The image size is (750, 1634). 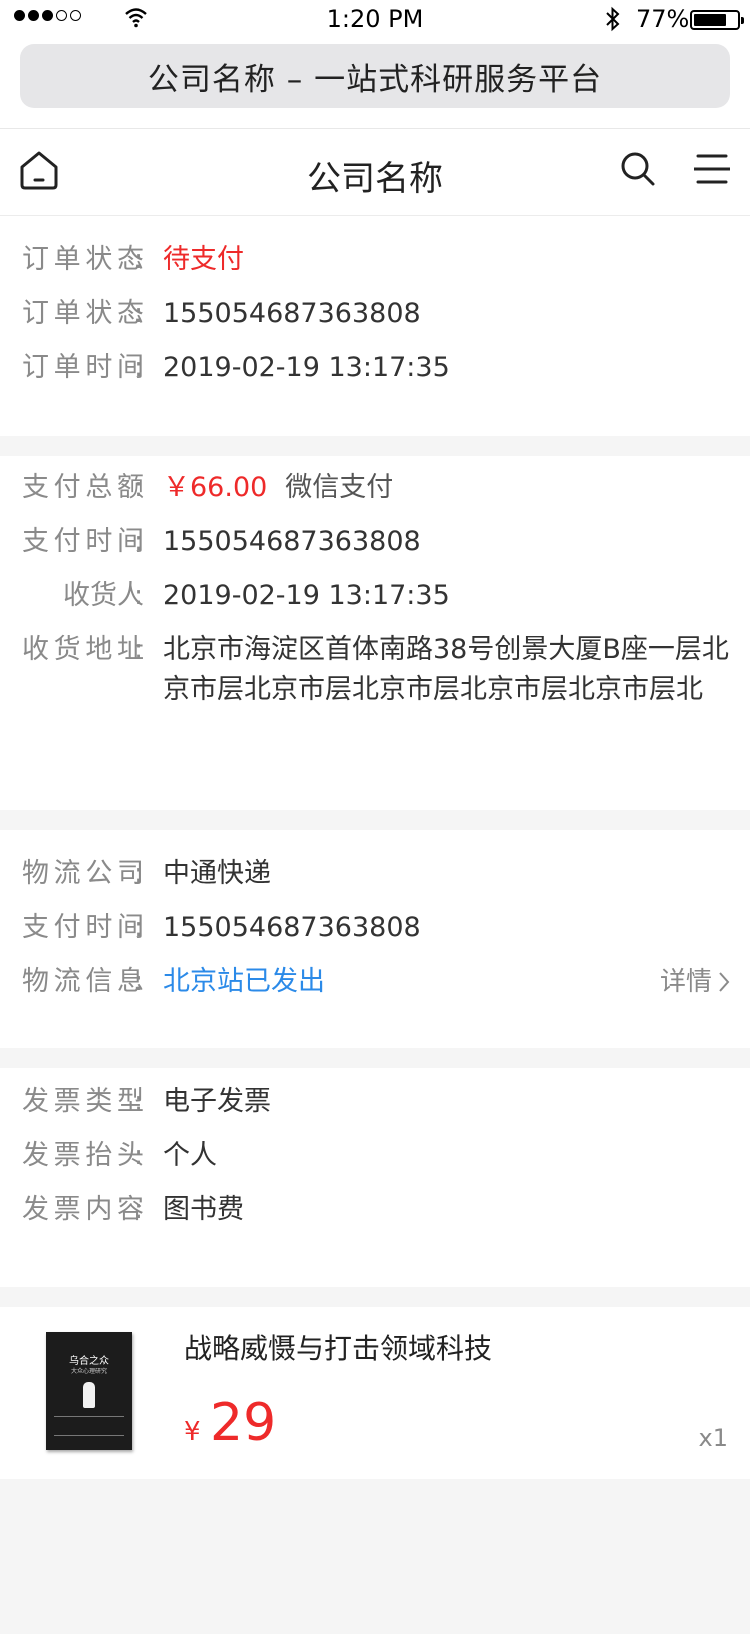 I want to click on logistics-info-value: 北京站已发出, so click(x=244, y=981).